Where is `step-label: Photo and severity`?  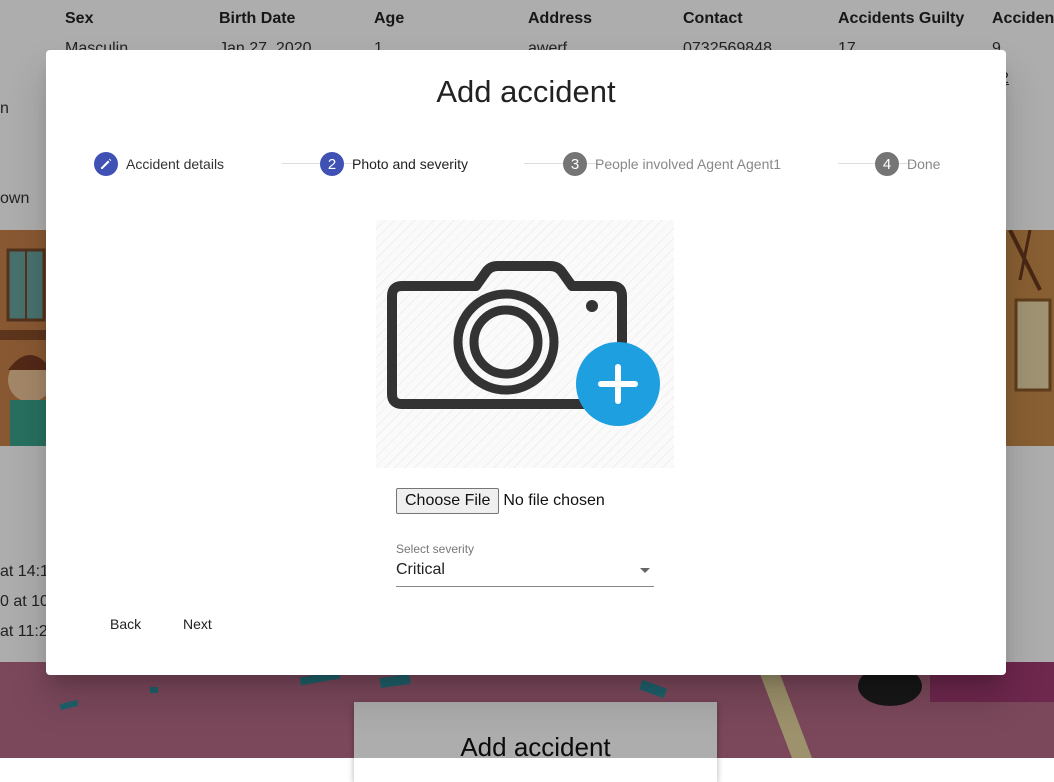 step-label: Photo and severity is located at coordinates (410, 164).